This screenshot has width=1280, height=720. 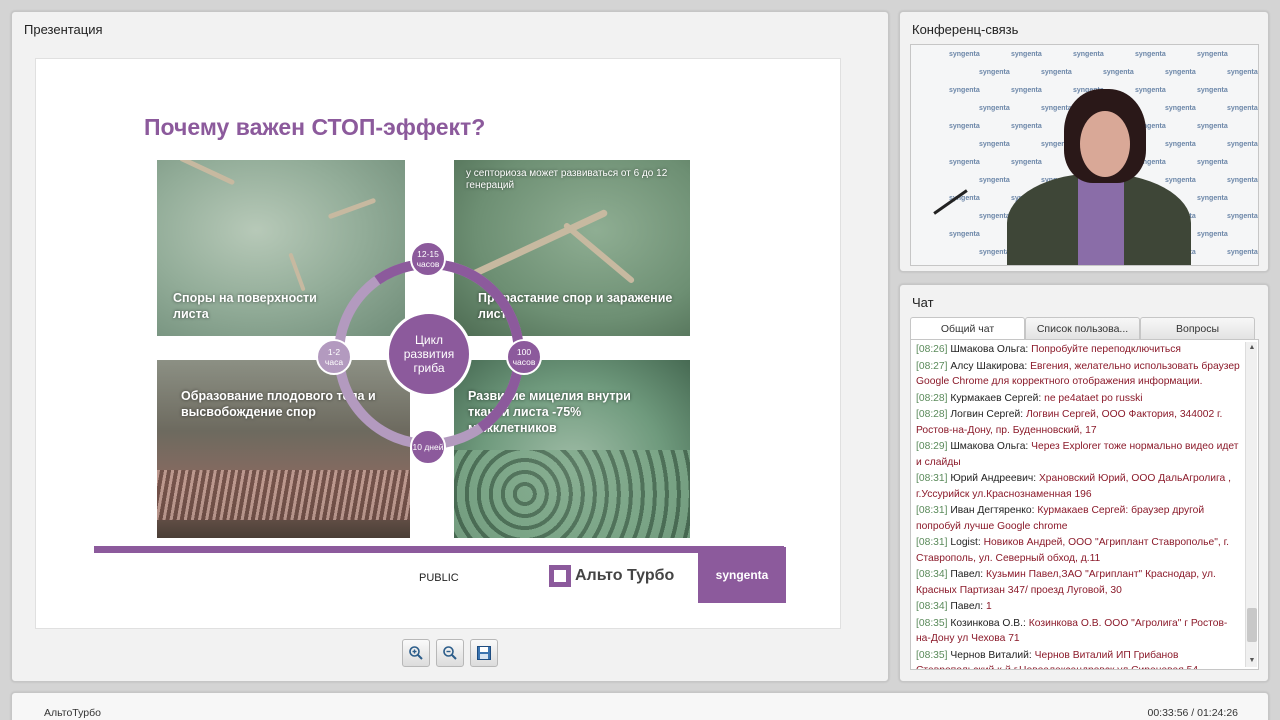 I want to click on zoom-in-button, so click(x=416, y=653).